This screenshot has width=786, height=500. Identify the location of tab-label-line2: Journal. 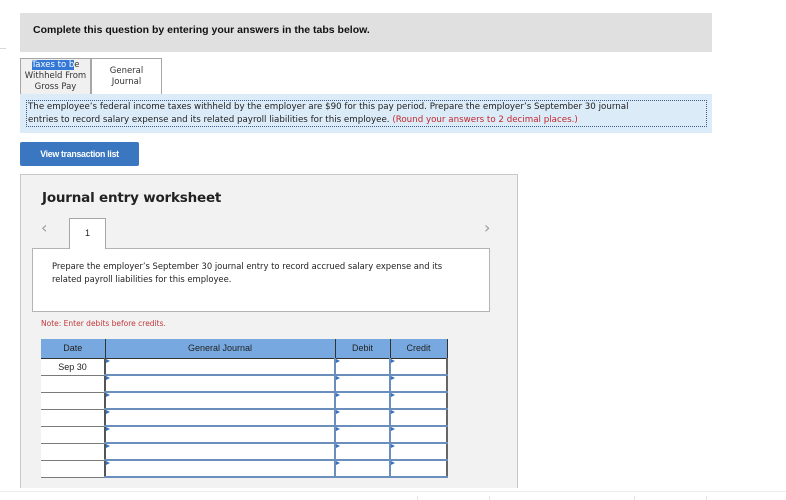
(126, 82).